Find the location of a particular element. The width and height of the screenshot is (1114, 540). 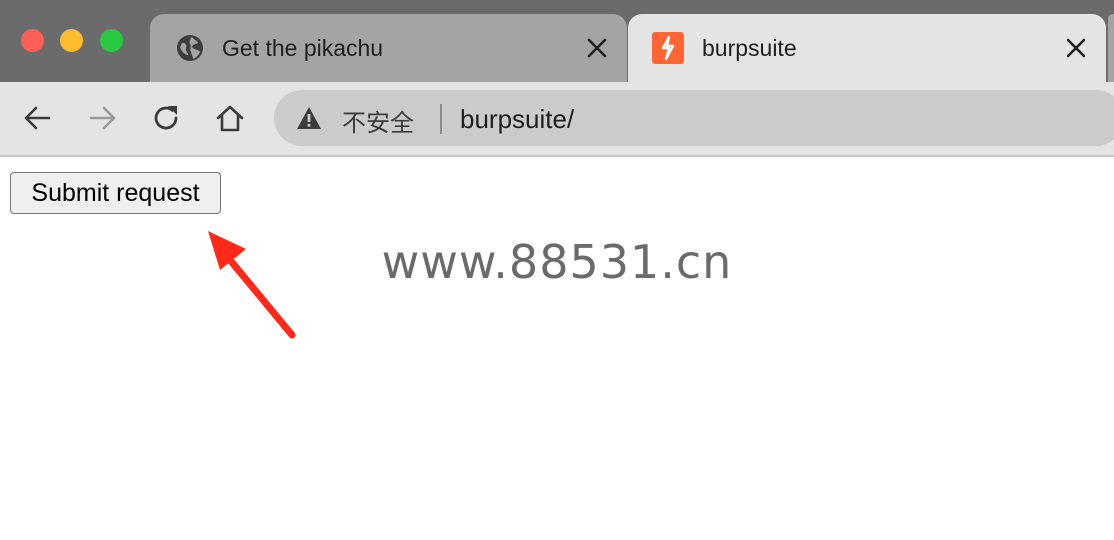

tab-title: burpsuite is located at coordinates (749, 47).